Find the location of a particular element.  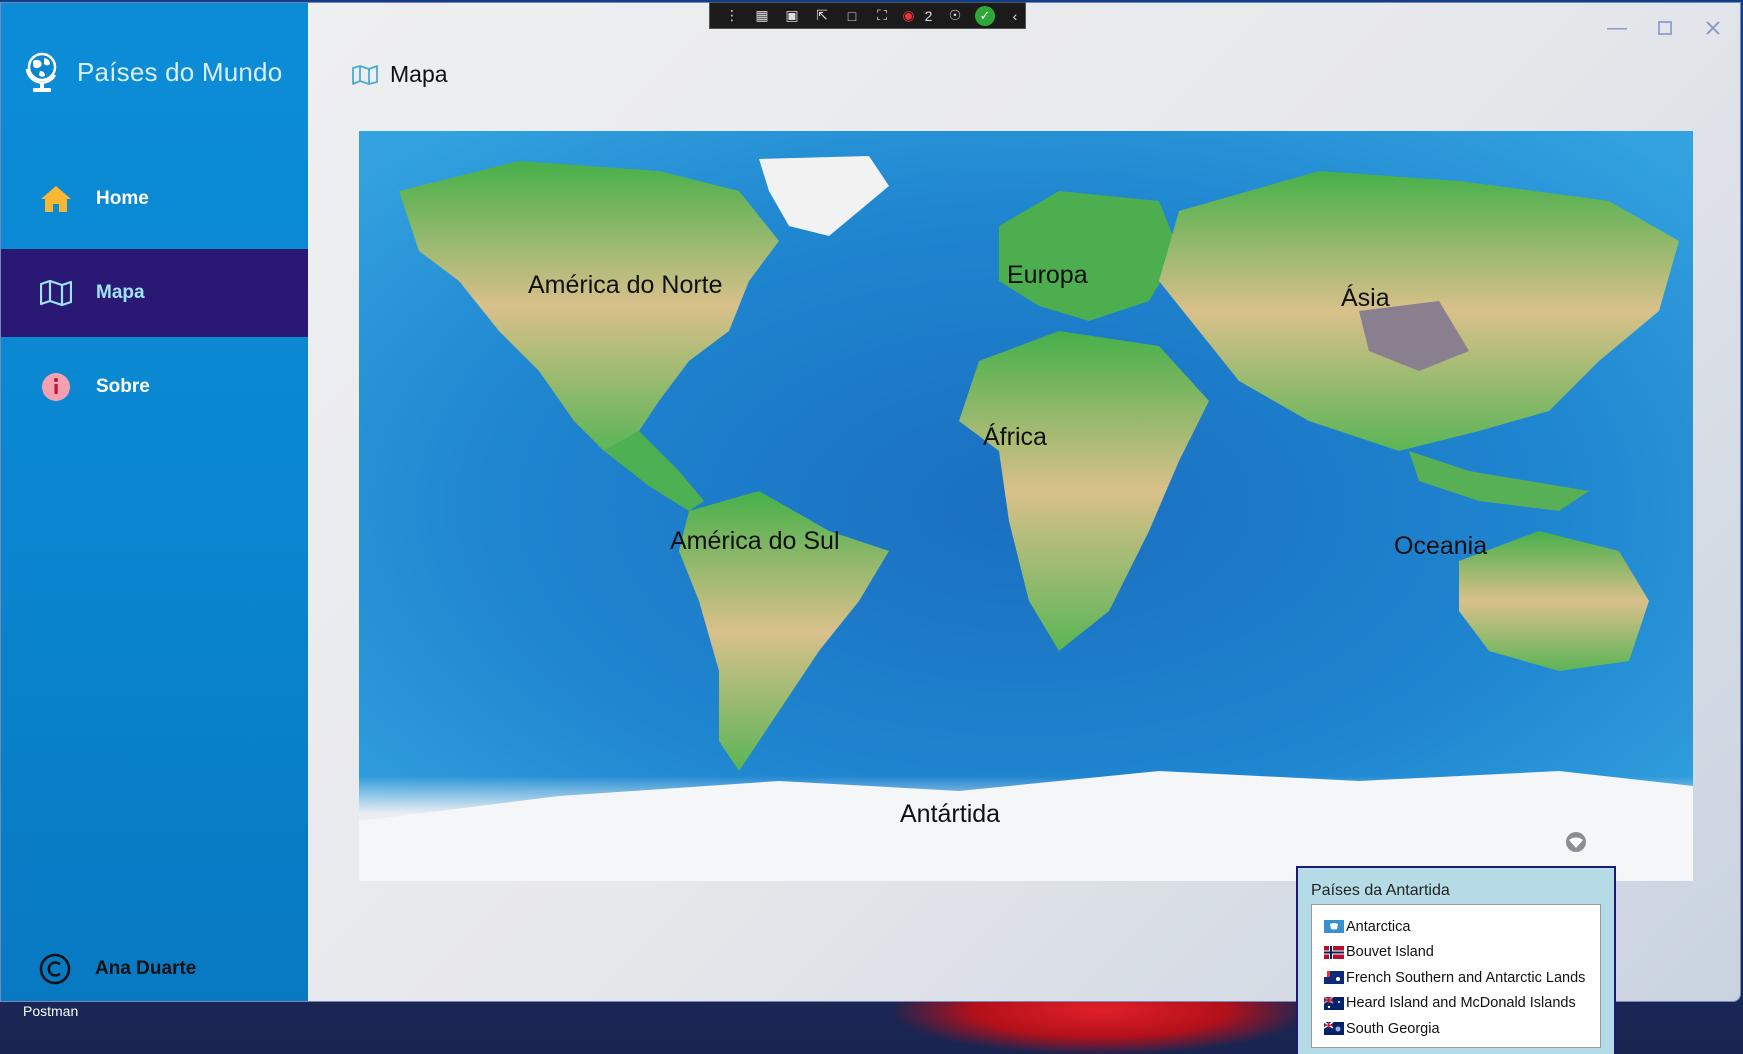

flag-norway-icon is located at coordinates (1334, 952).